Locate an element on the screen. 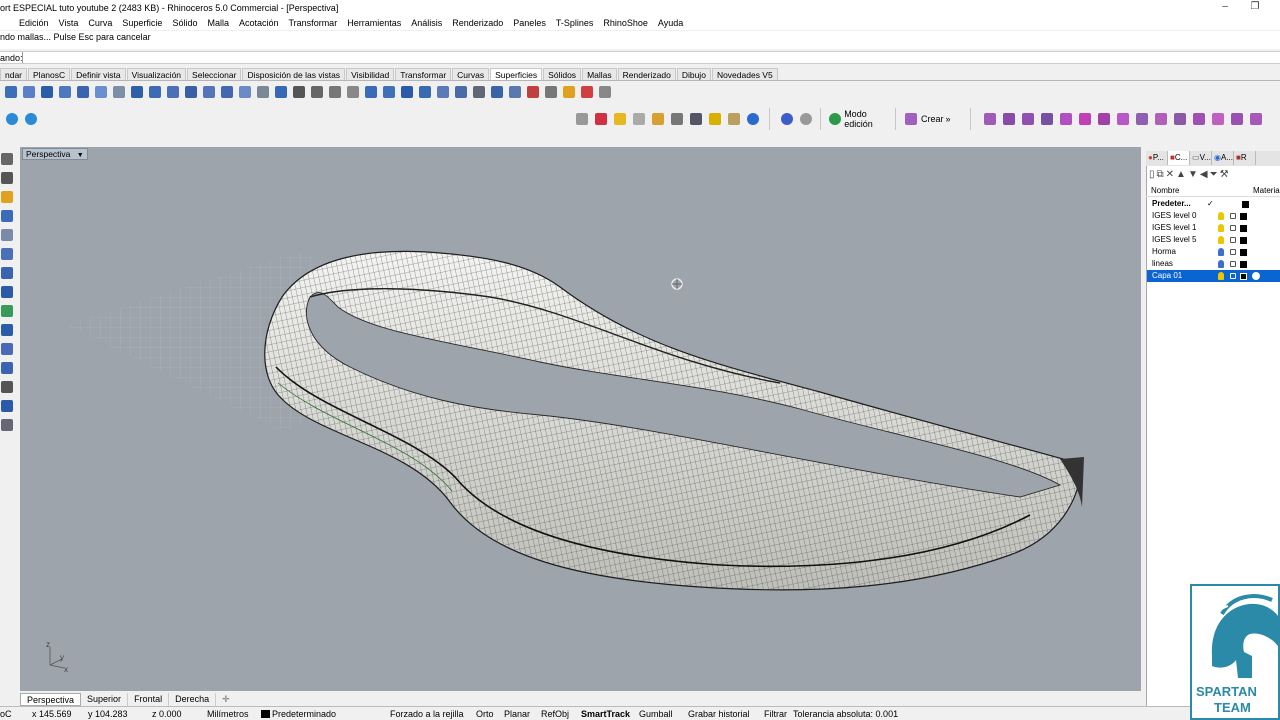 This screenshot has height=720, width=1280. create-button: Crear is located at coordinates (932, 119).